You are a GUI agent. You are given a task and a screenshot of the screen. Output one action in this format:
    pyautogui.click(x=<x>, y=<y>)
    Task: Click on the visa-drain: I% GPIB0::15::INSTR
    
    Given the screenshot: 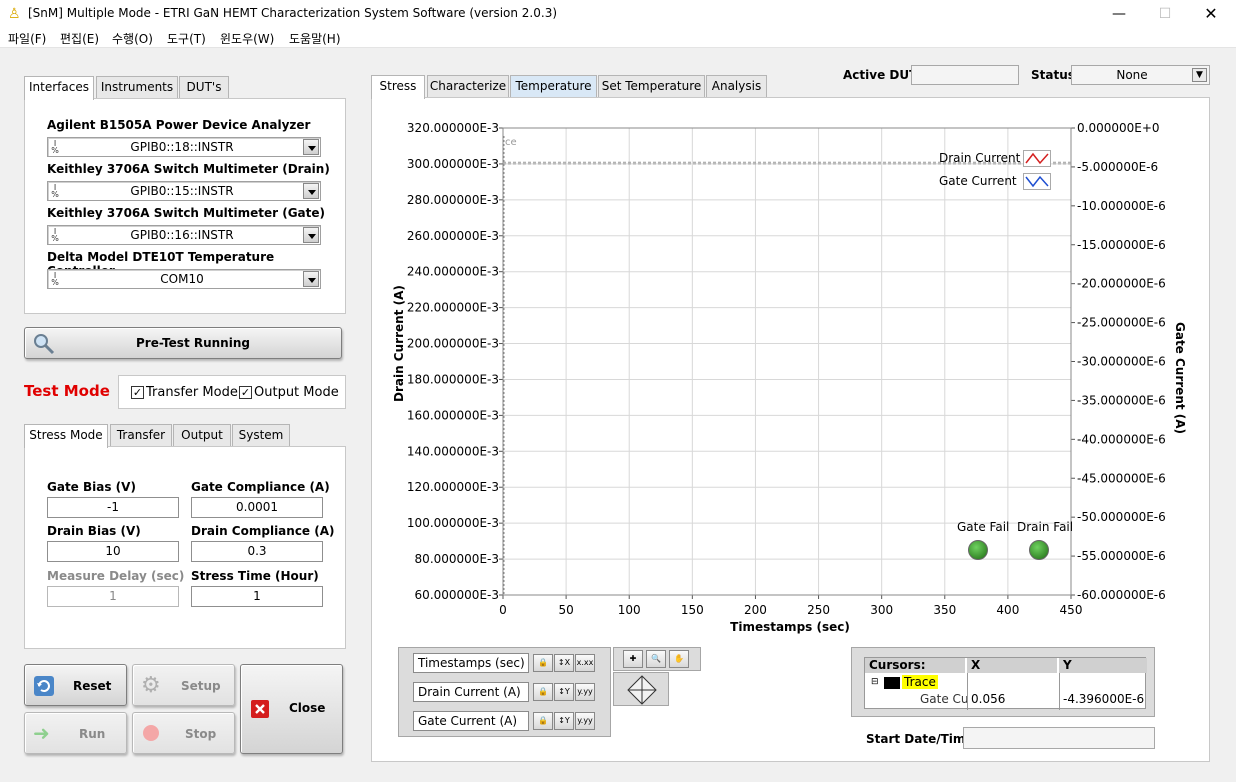 What is the action you would take?
    pyautogui.click(x=184, y=191)
    